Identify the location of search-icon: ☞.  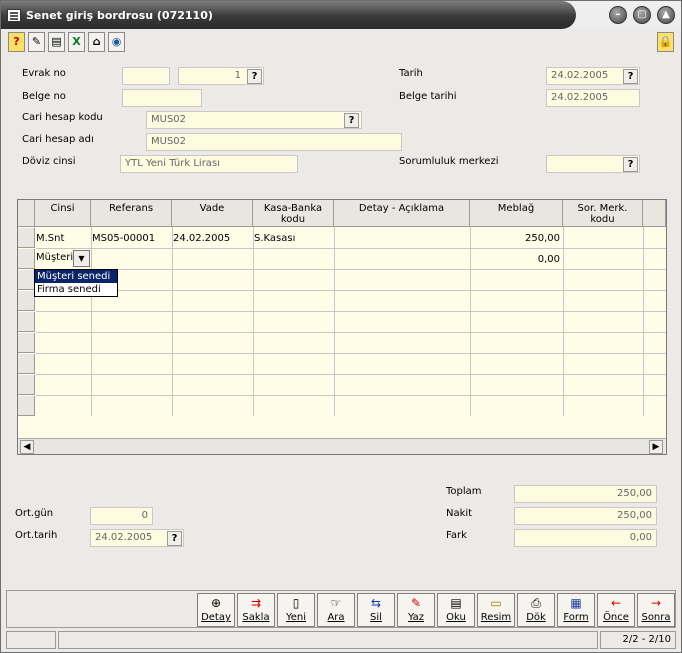
(336, 603).